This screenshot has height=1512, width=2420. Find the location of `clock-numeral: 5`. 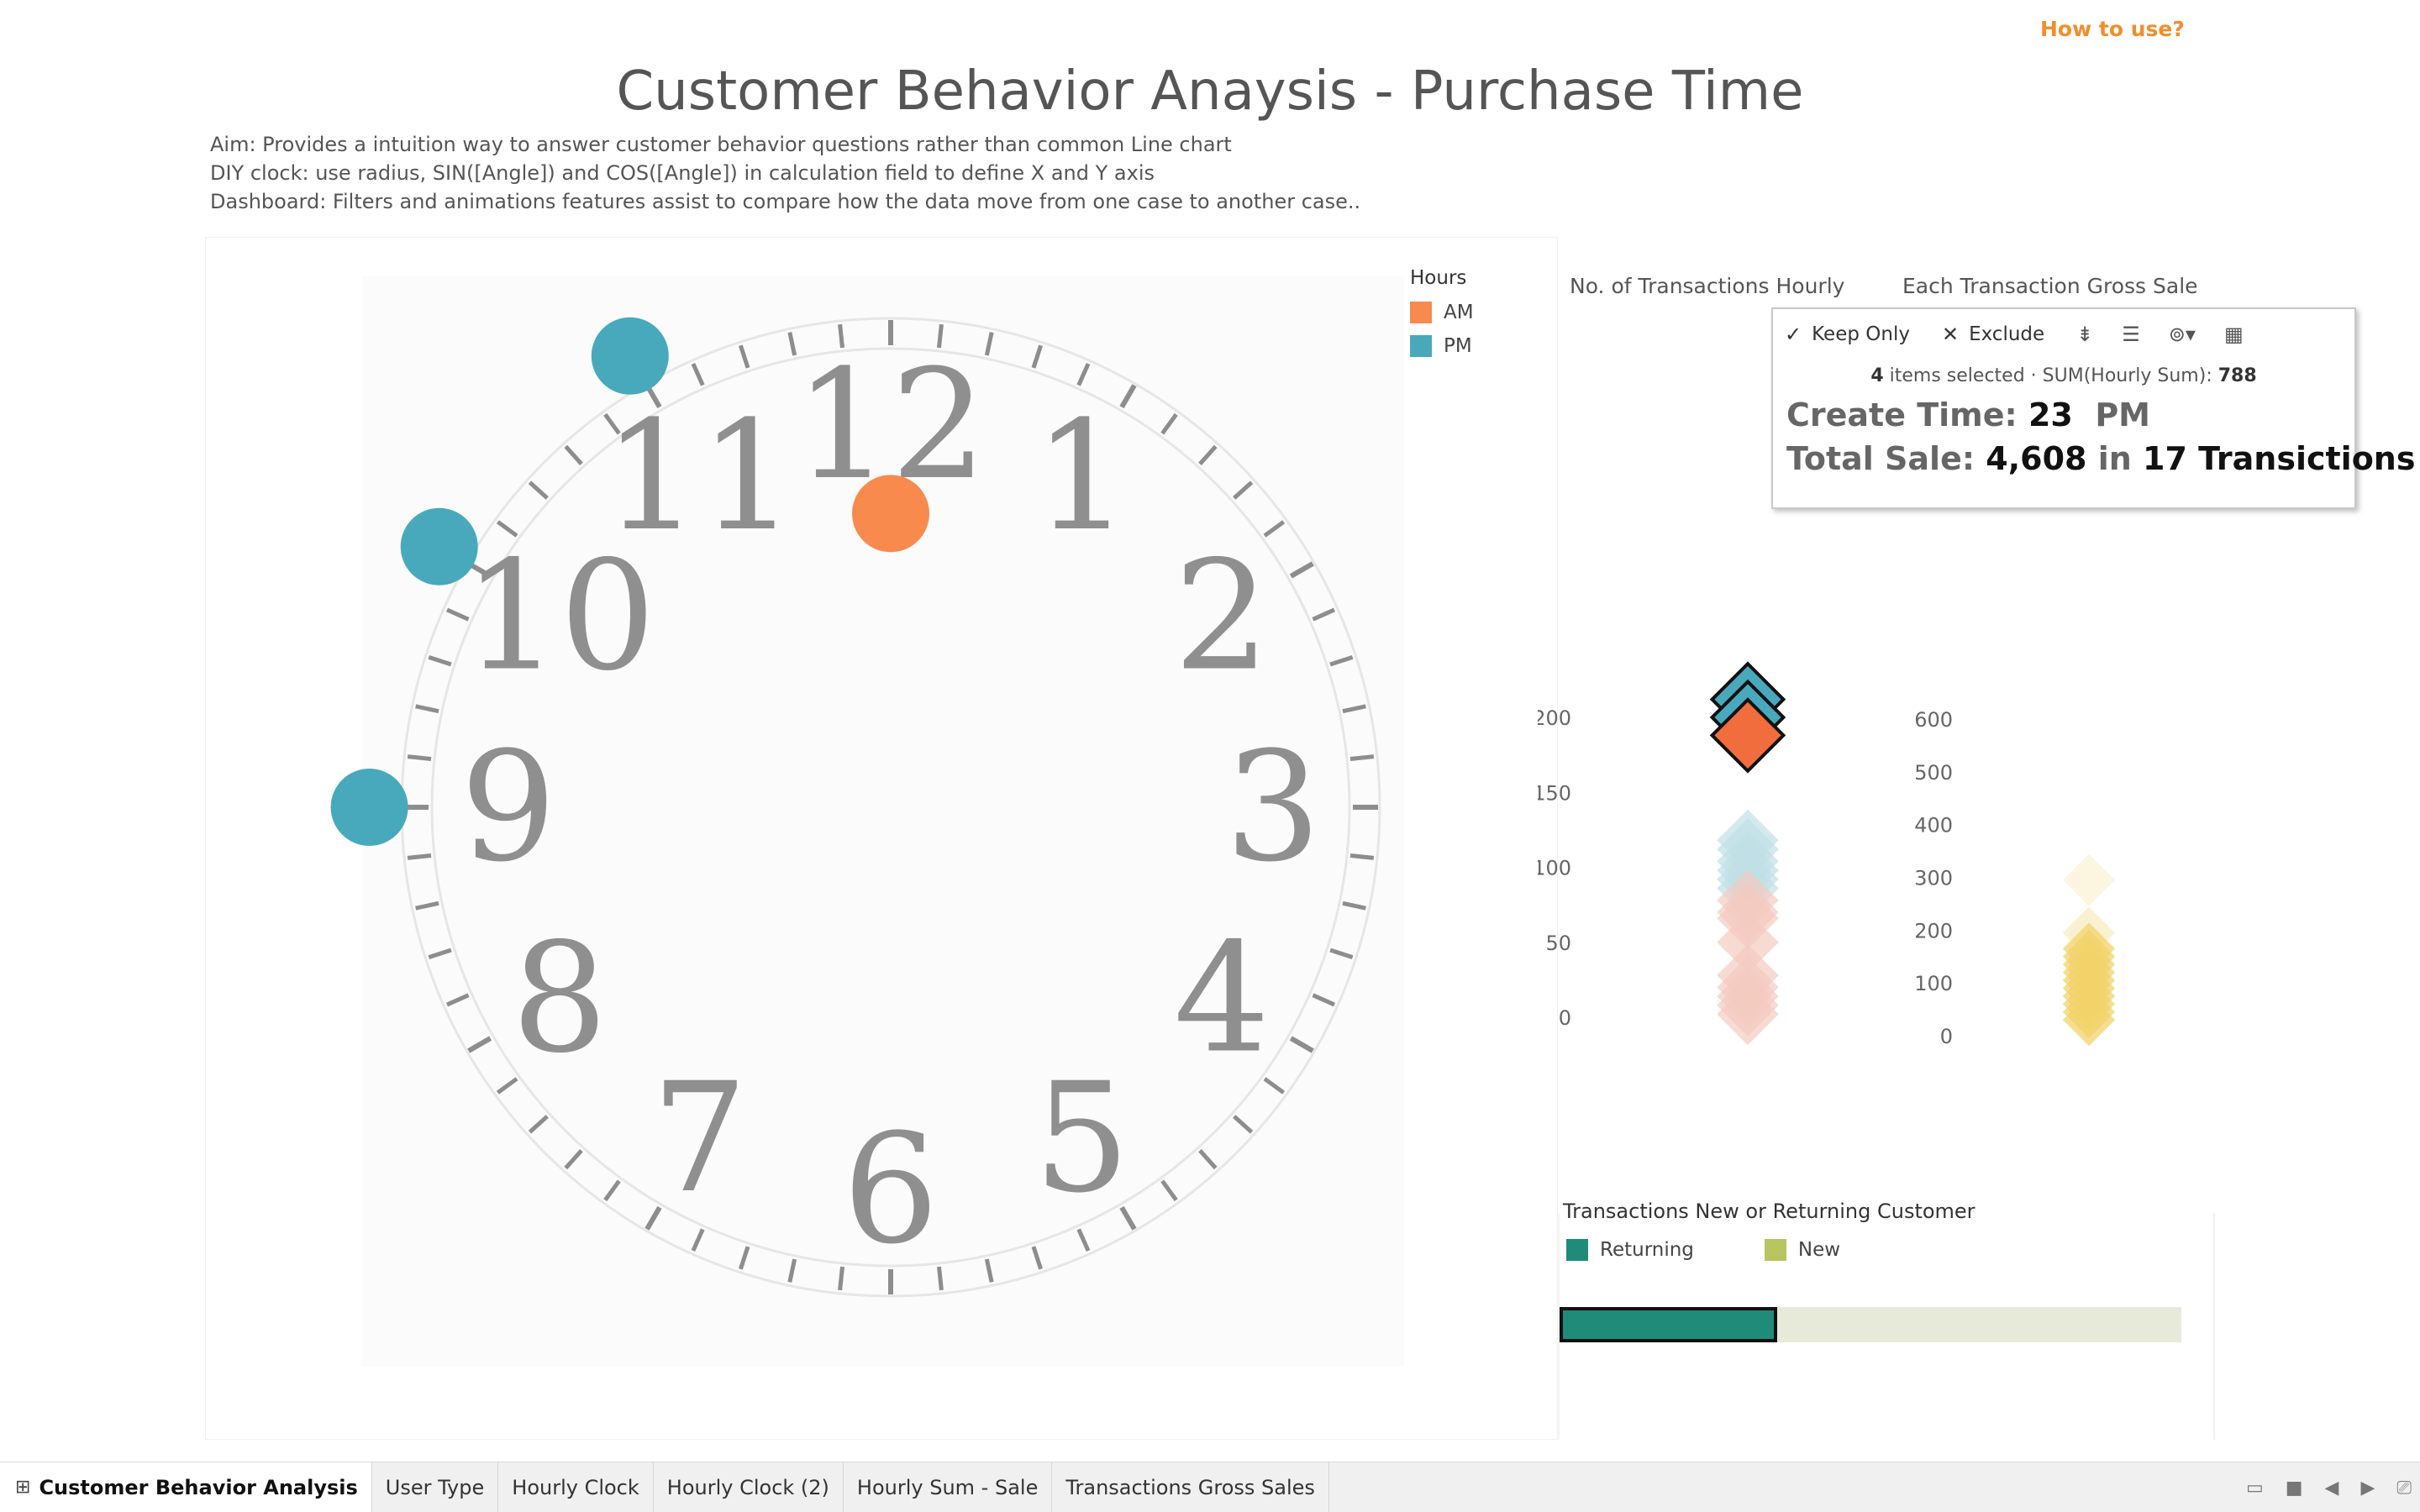

clock-numeral: 5 is located at coordinates (1082, 1138).